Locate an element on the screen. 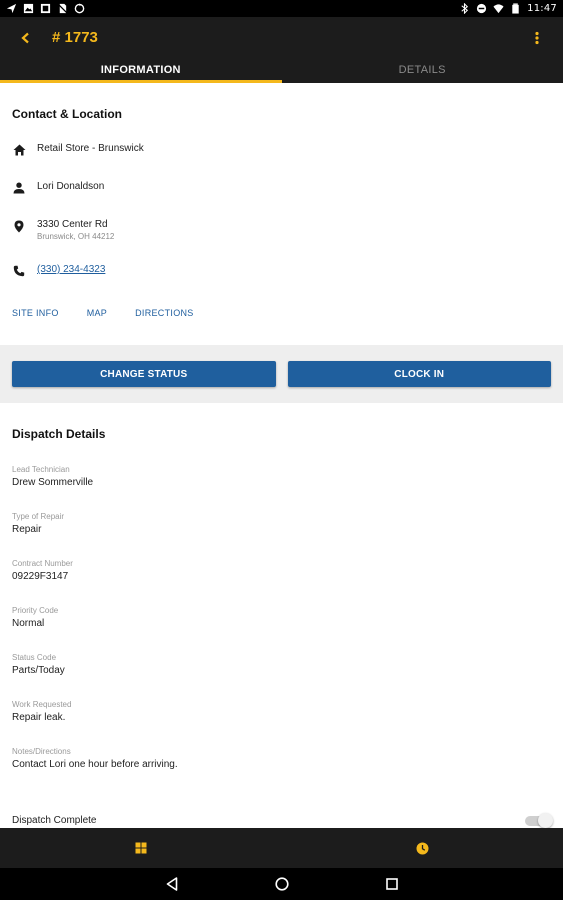  directions-link: DIRECTIONS is located at coordinates (164, 313).